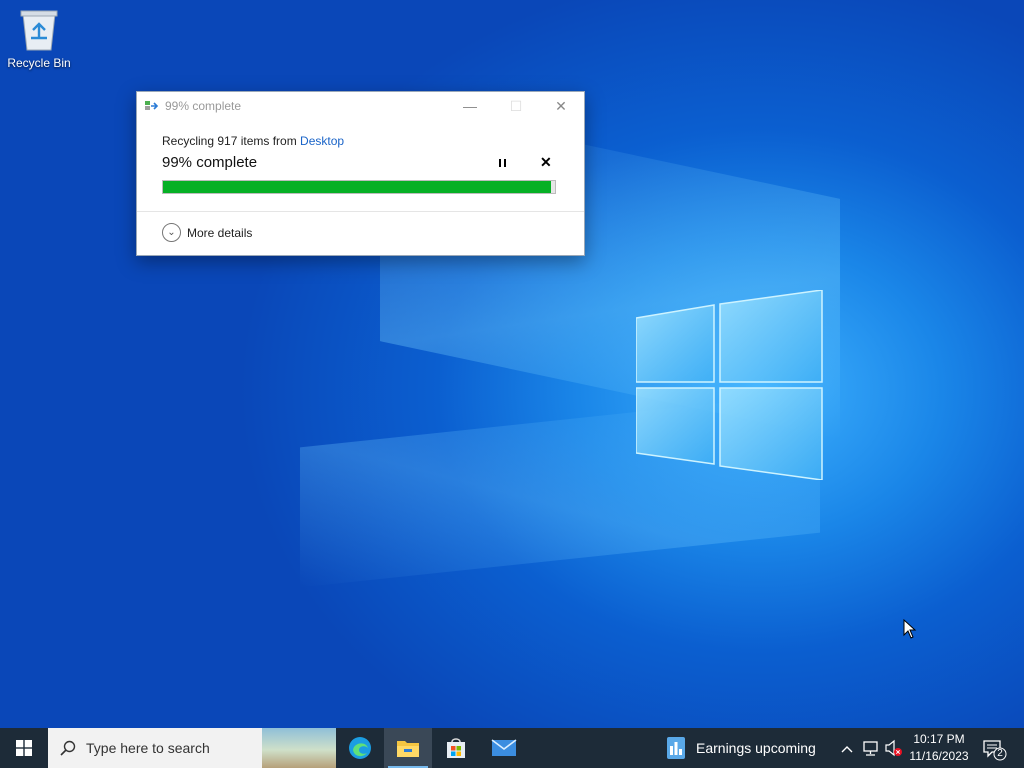  What do you see at coordinates (470, 106) in the screenshot?
I see `minimize-button: —` at bounding box center [470, 106].